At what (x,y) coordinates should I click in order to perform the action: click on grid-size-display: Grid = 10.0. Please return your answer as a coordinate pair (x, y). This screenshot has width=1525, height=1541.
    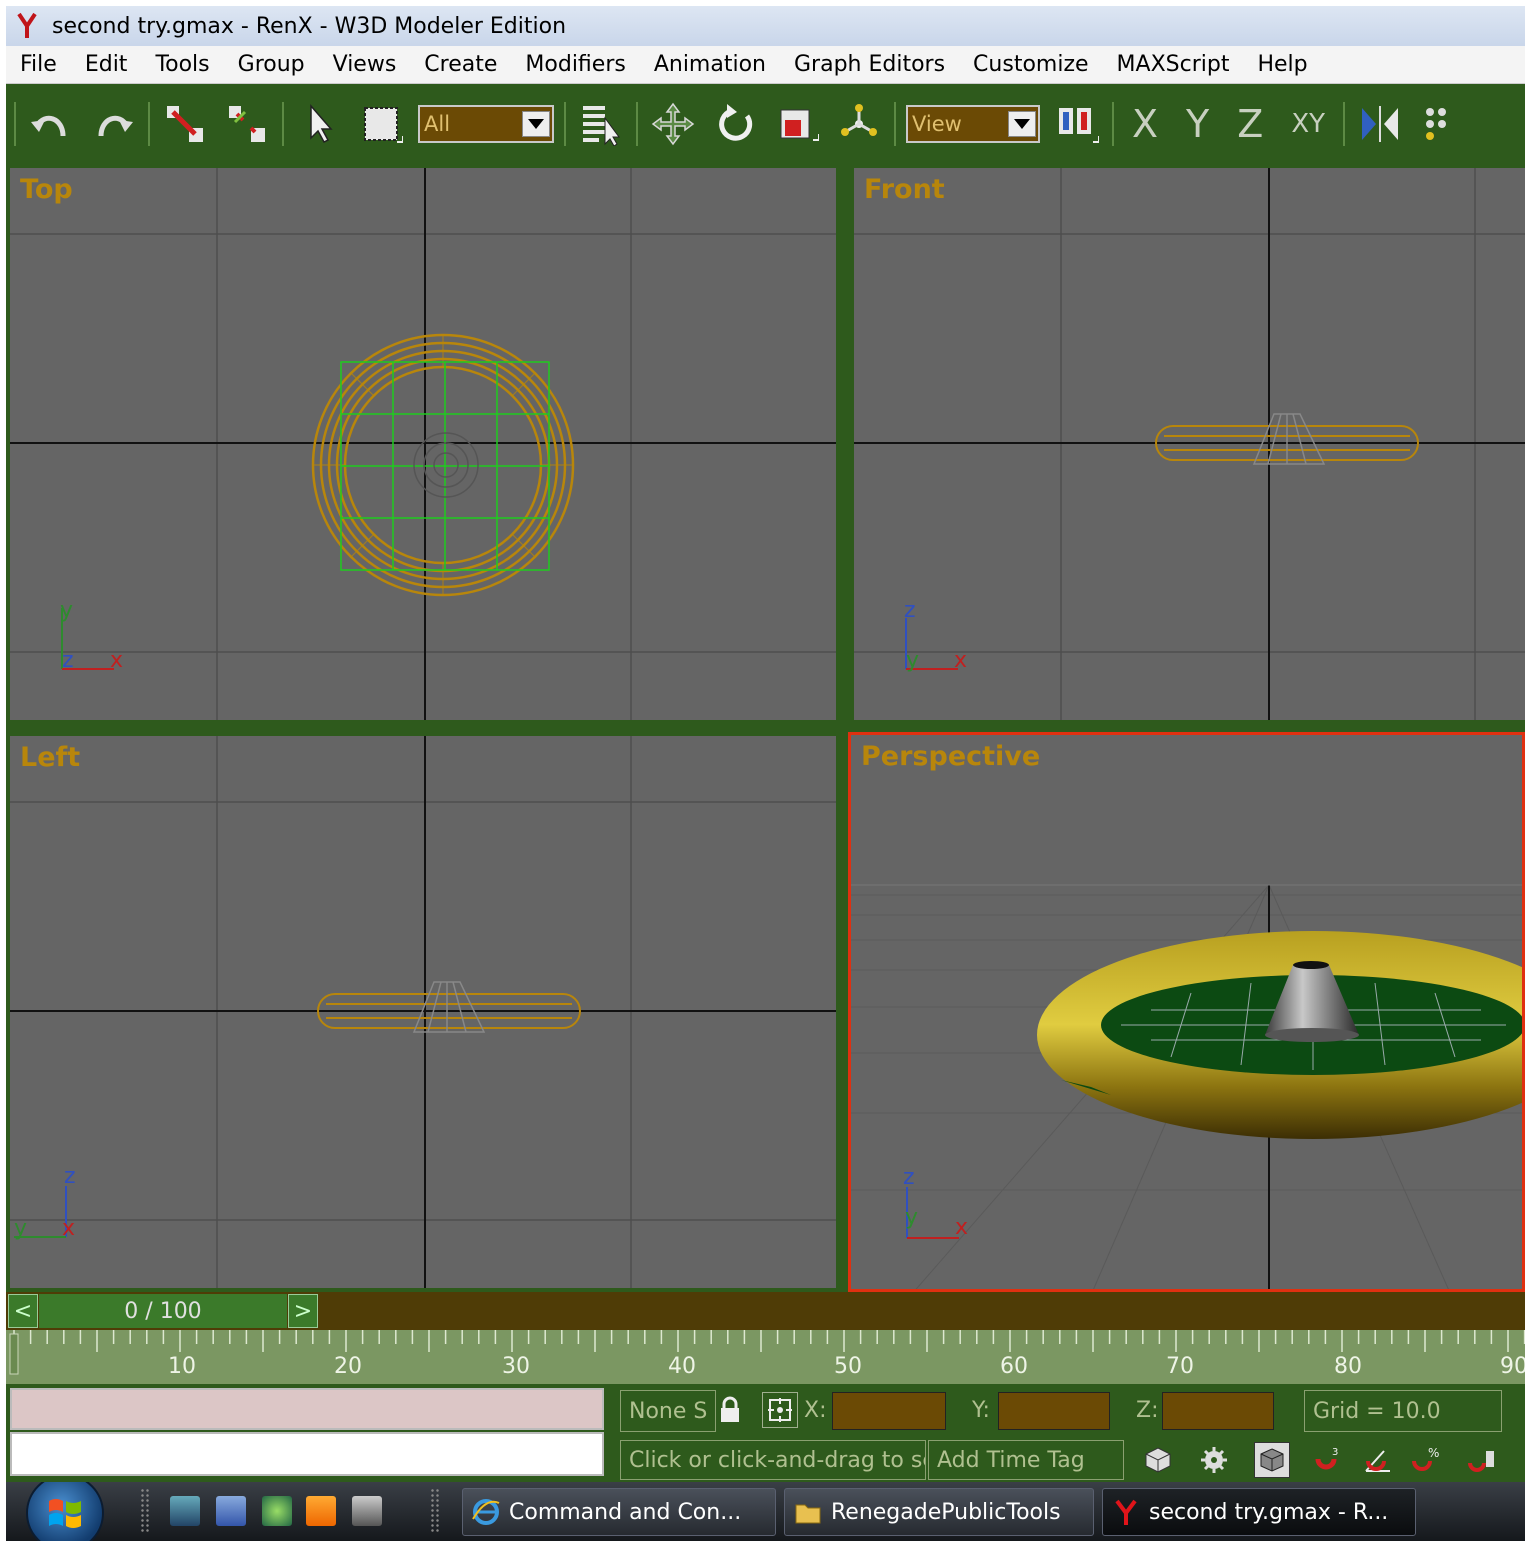
    Looking at the image, I should click on (1403, 1411).